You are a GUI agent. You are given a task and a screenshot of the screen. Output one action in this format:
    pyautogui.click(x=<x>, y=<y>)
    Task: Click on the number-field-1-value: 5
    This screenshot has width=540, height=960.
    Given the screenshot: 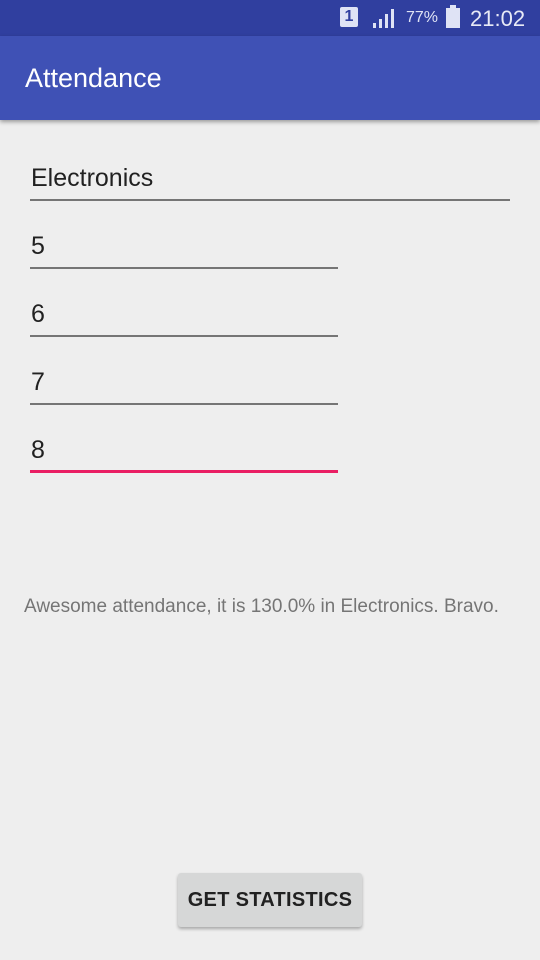 What is the action you would take?
    pyautogui.click(x=38, y=246)
    